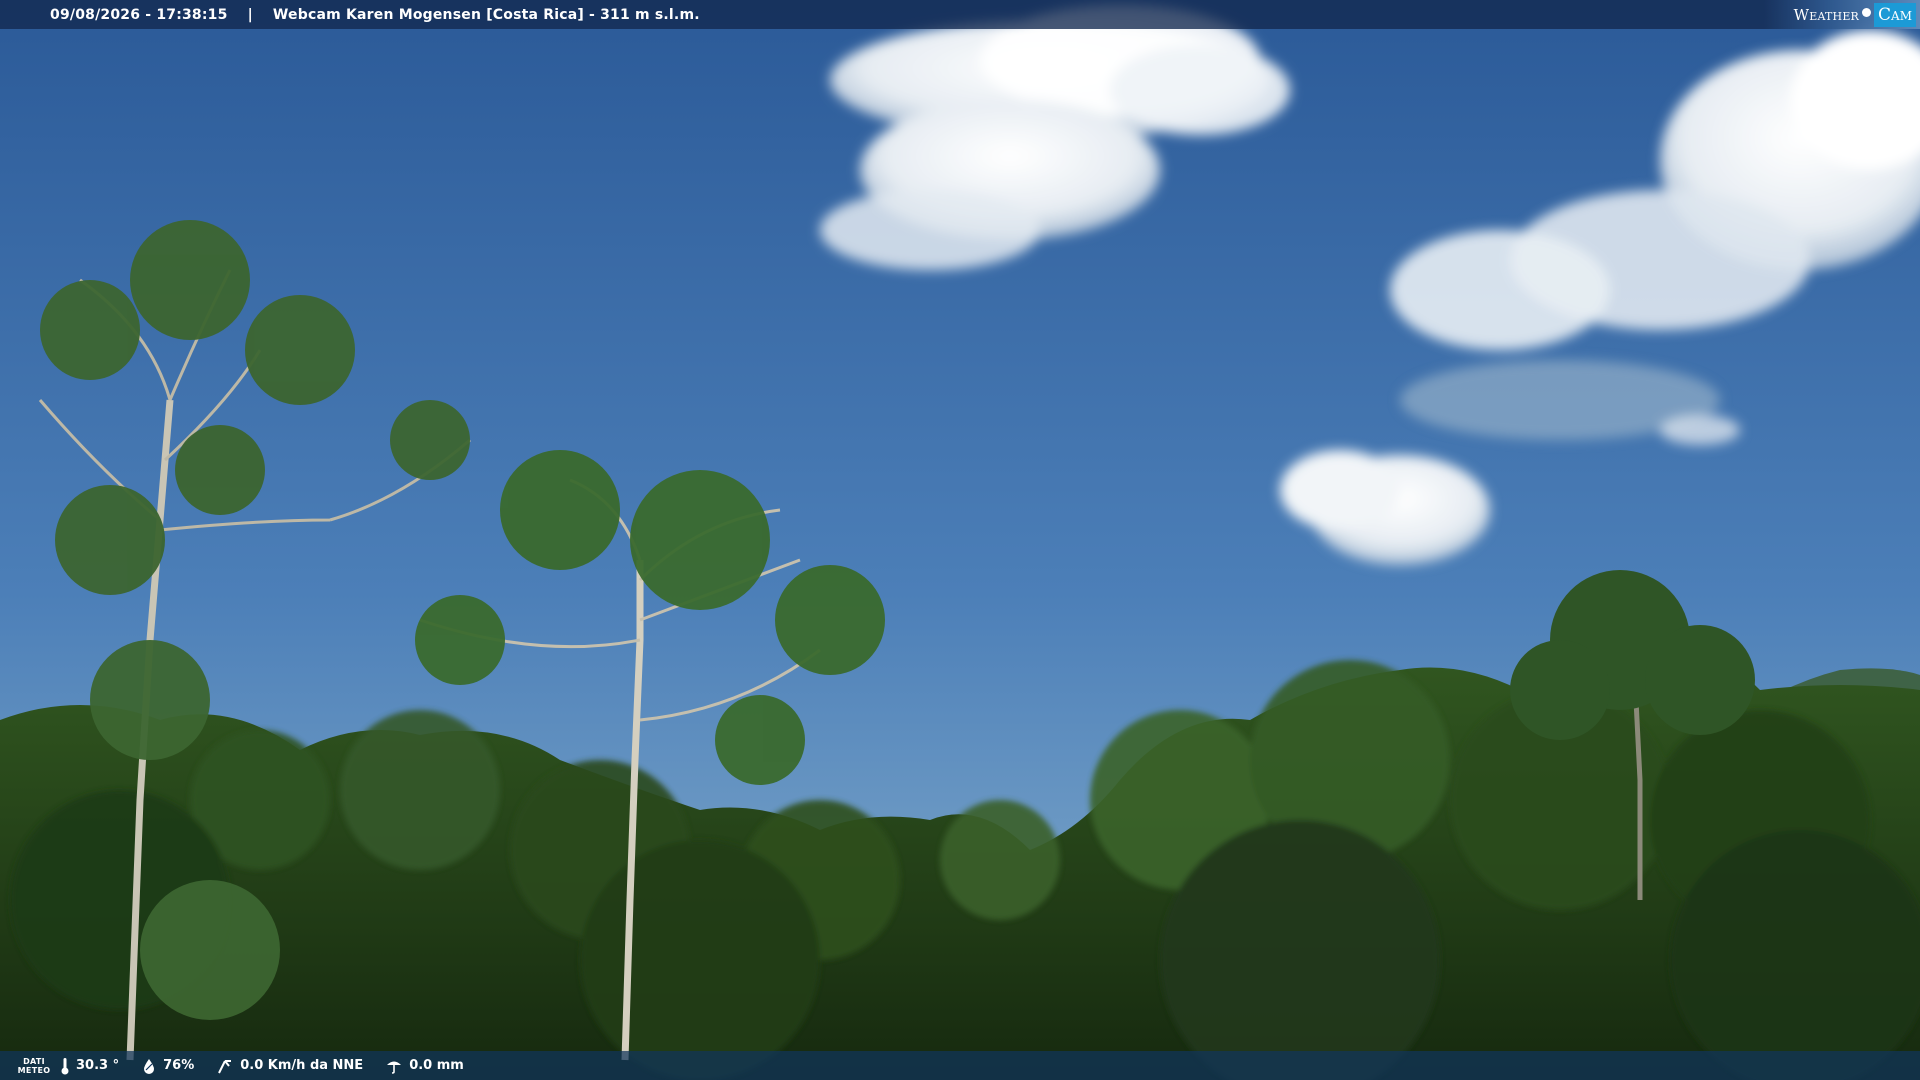  I want to click on humidity-drop-icon, so click(149, 1066).